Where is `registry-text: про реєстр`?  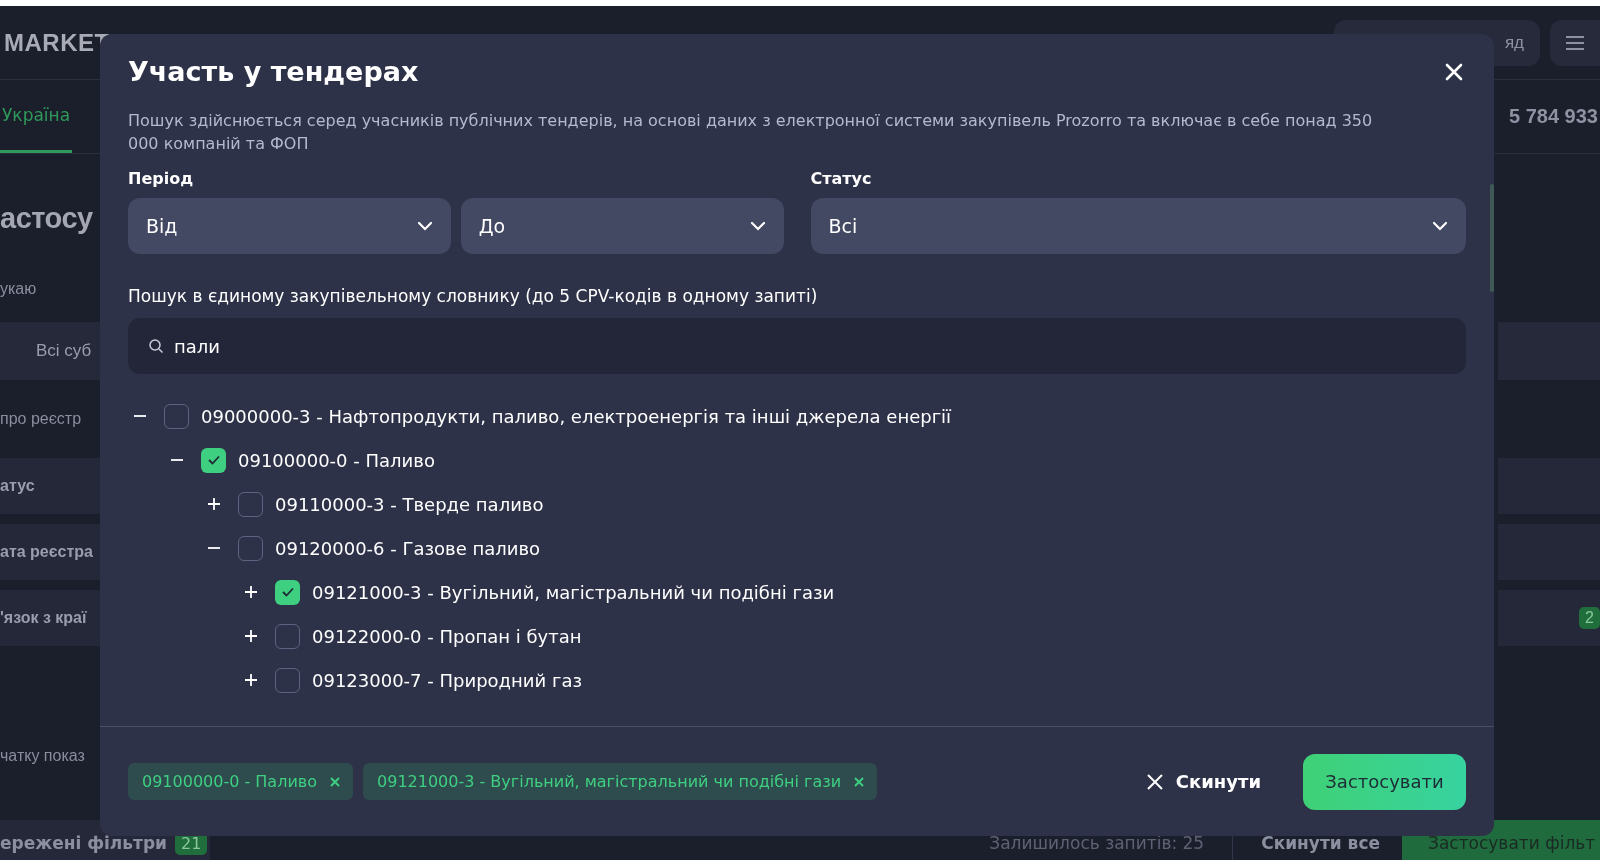 registry-text: про реєстр is located at coordinates (41, 419).